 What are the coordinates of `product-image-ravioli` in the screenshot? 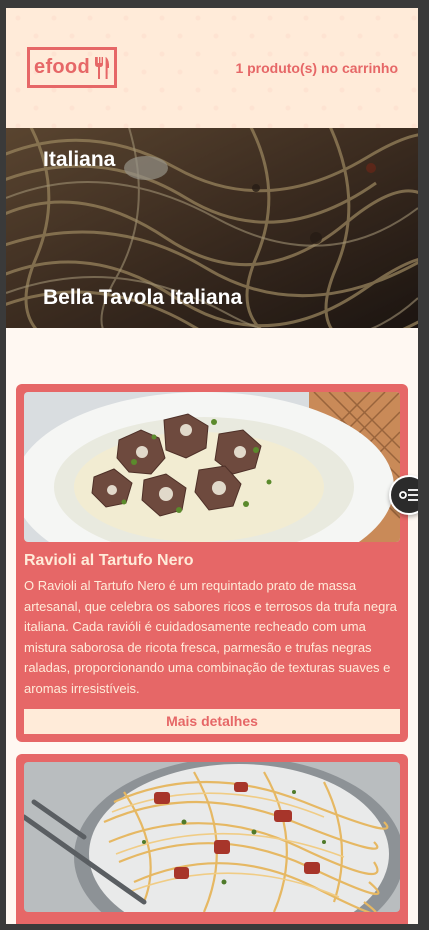 It's located at (212, 467).